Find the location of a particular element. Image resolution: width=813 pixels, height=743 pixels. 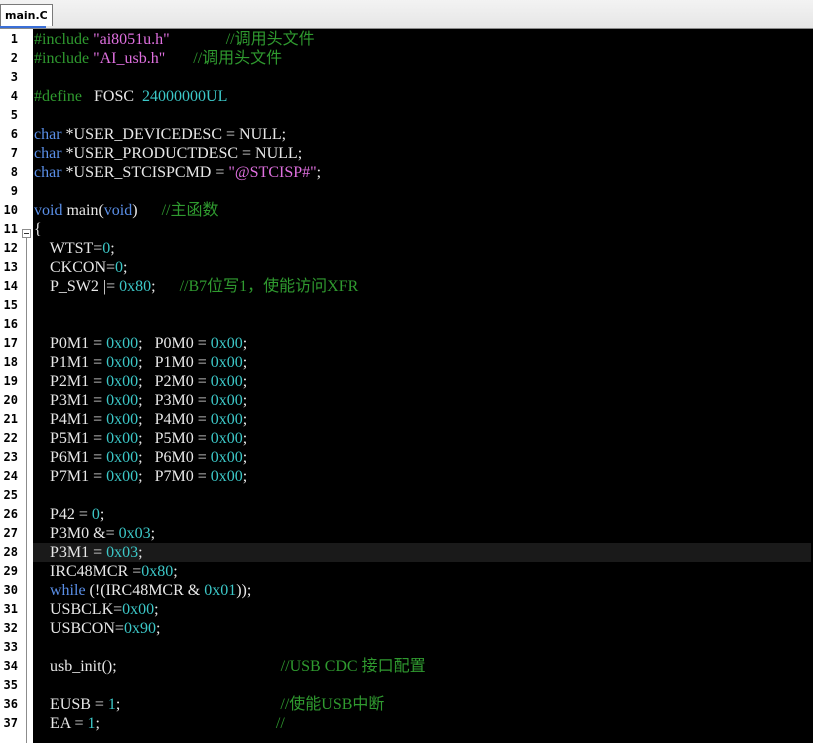

code-text: while (!(IRC48MCR & 0x01)); is located at coordinates (142, 590).